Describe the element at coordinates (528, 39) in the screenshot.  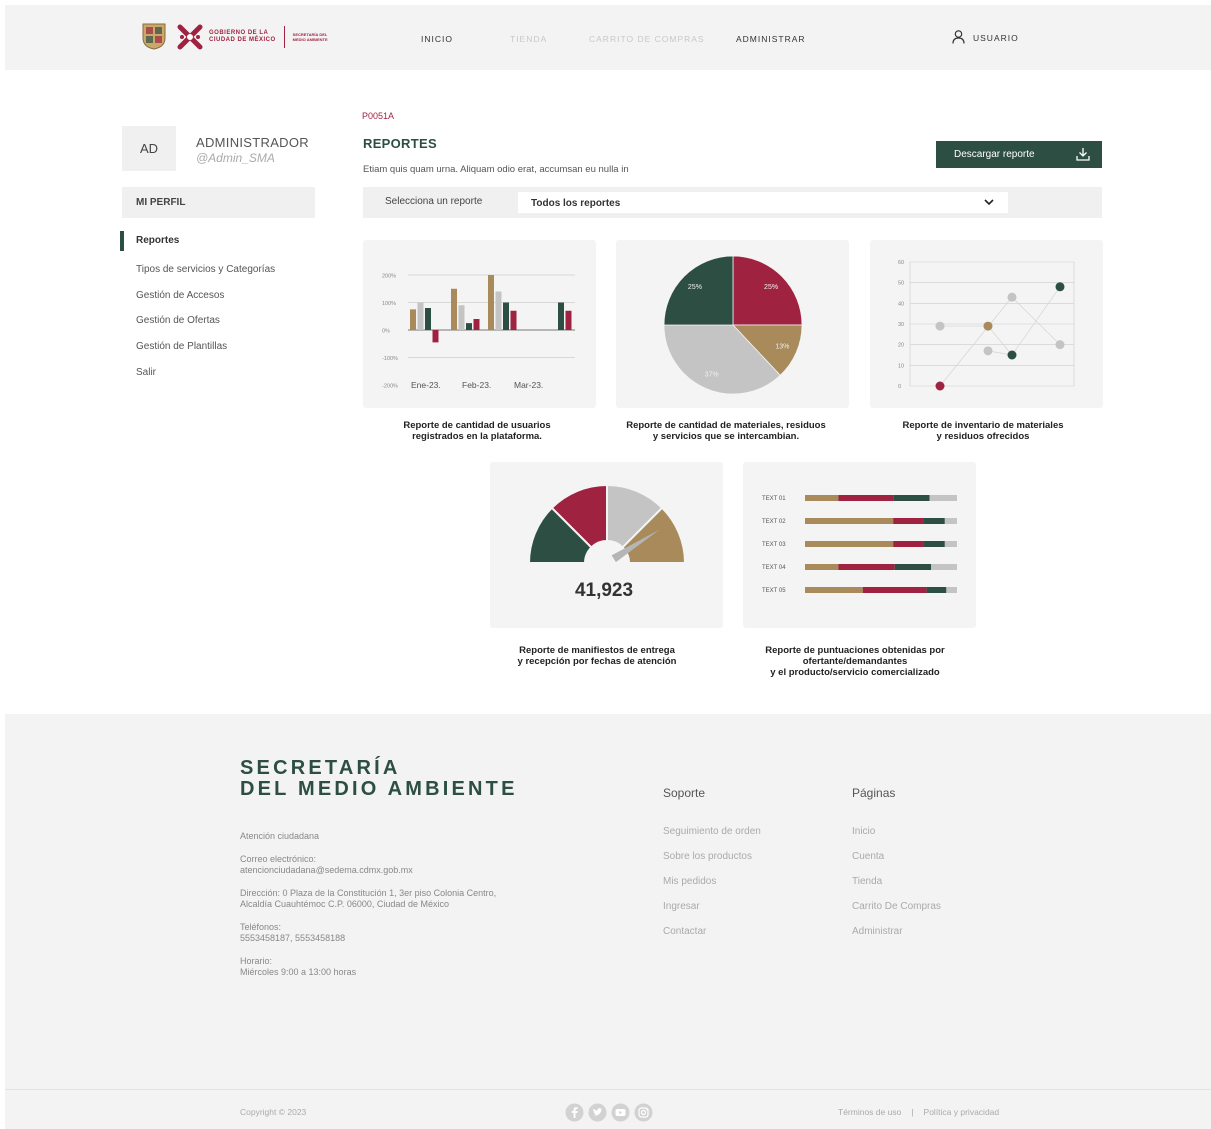
I see `nav-tienda: TIENDA` at that location.